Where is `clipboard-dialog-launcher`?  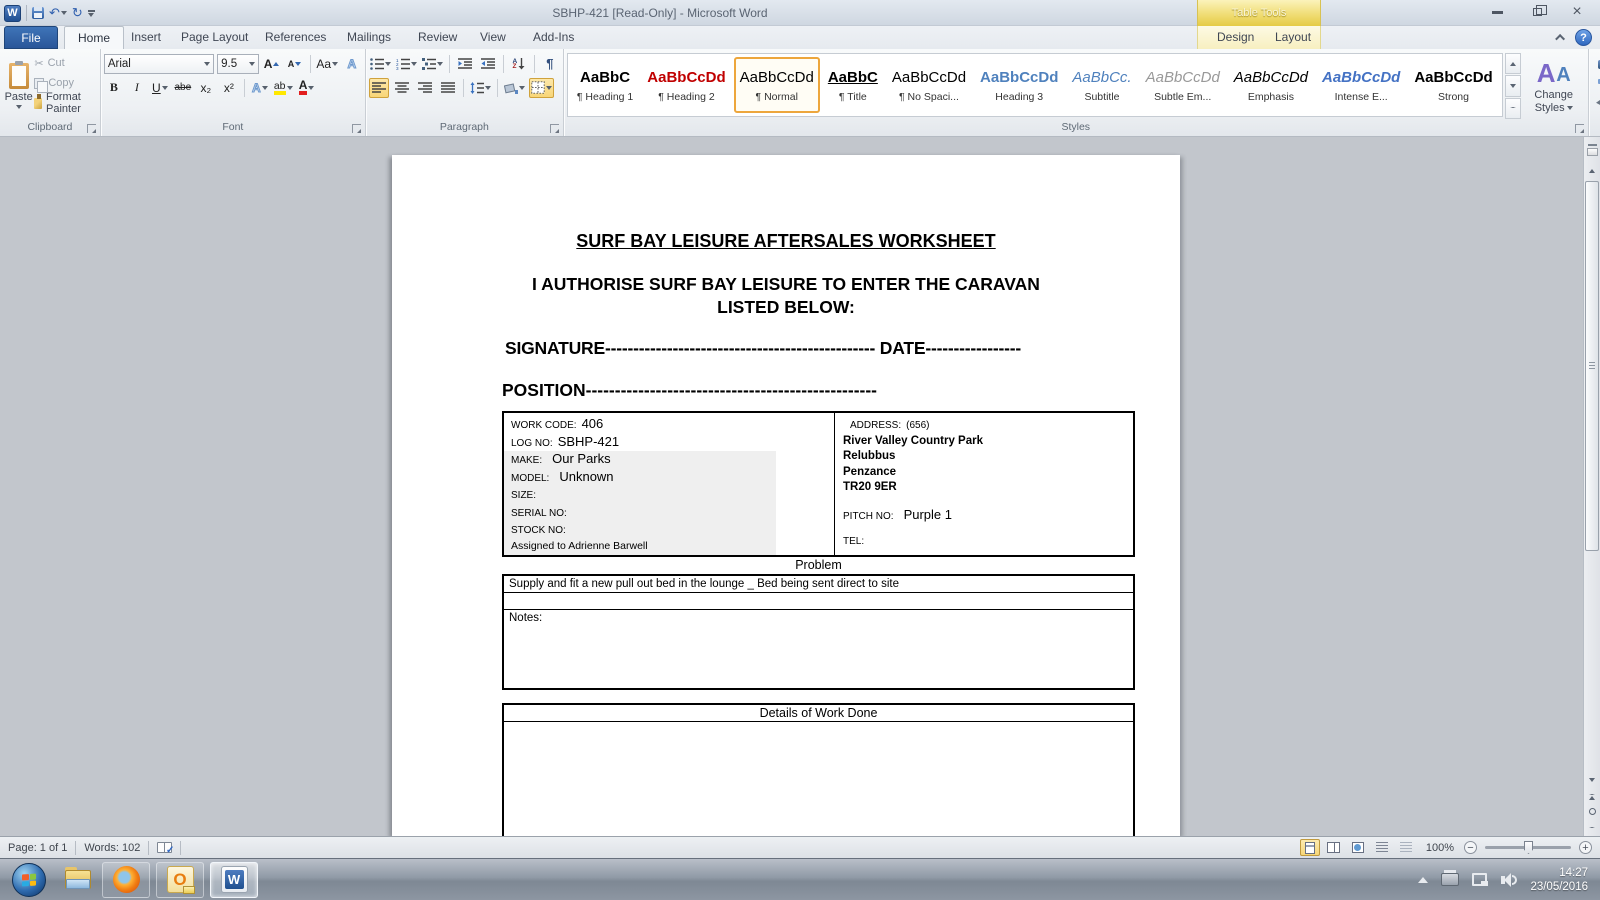 clipboard-dialog-launcher is located at coordinates (91, 128).